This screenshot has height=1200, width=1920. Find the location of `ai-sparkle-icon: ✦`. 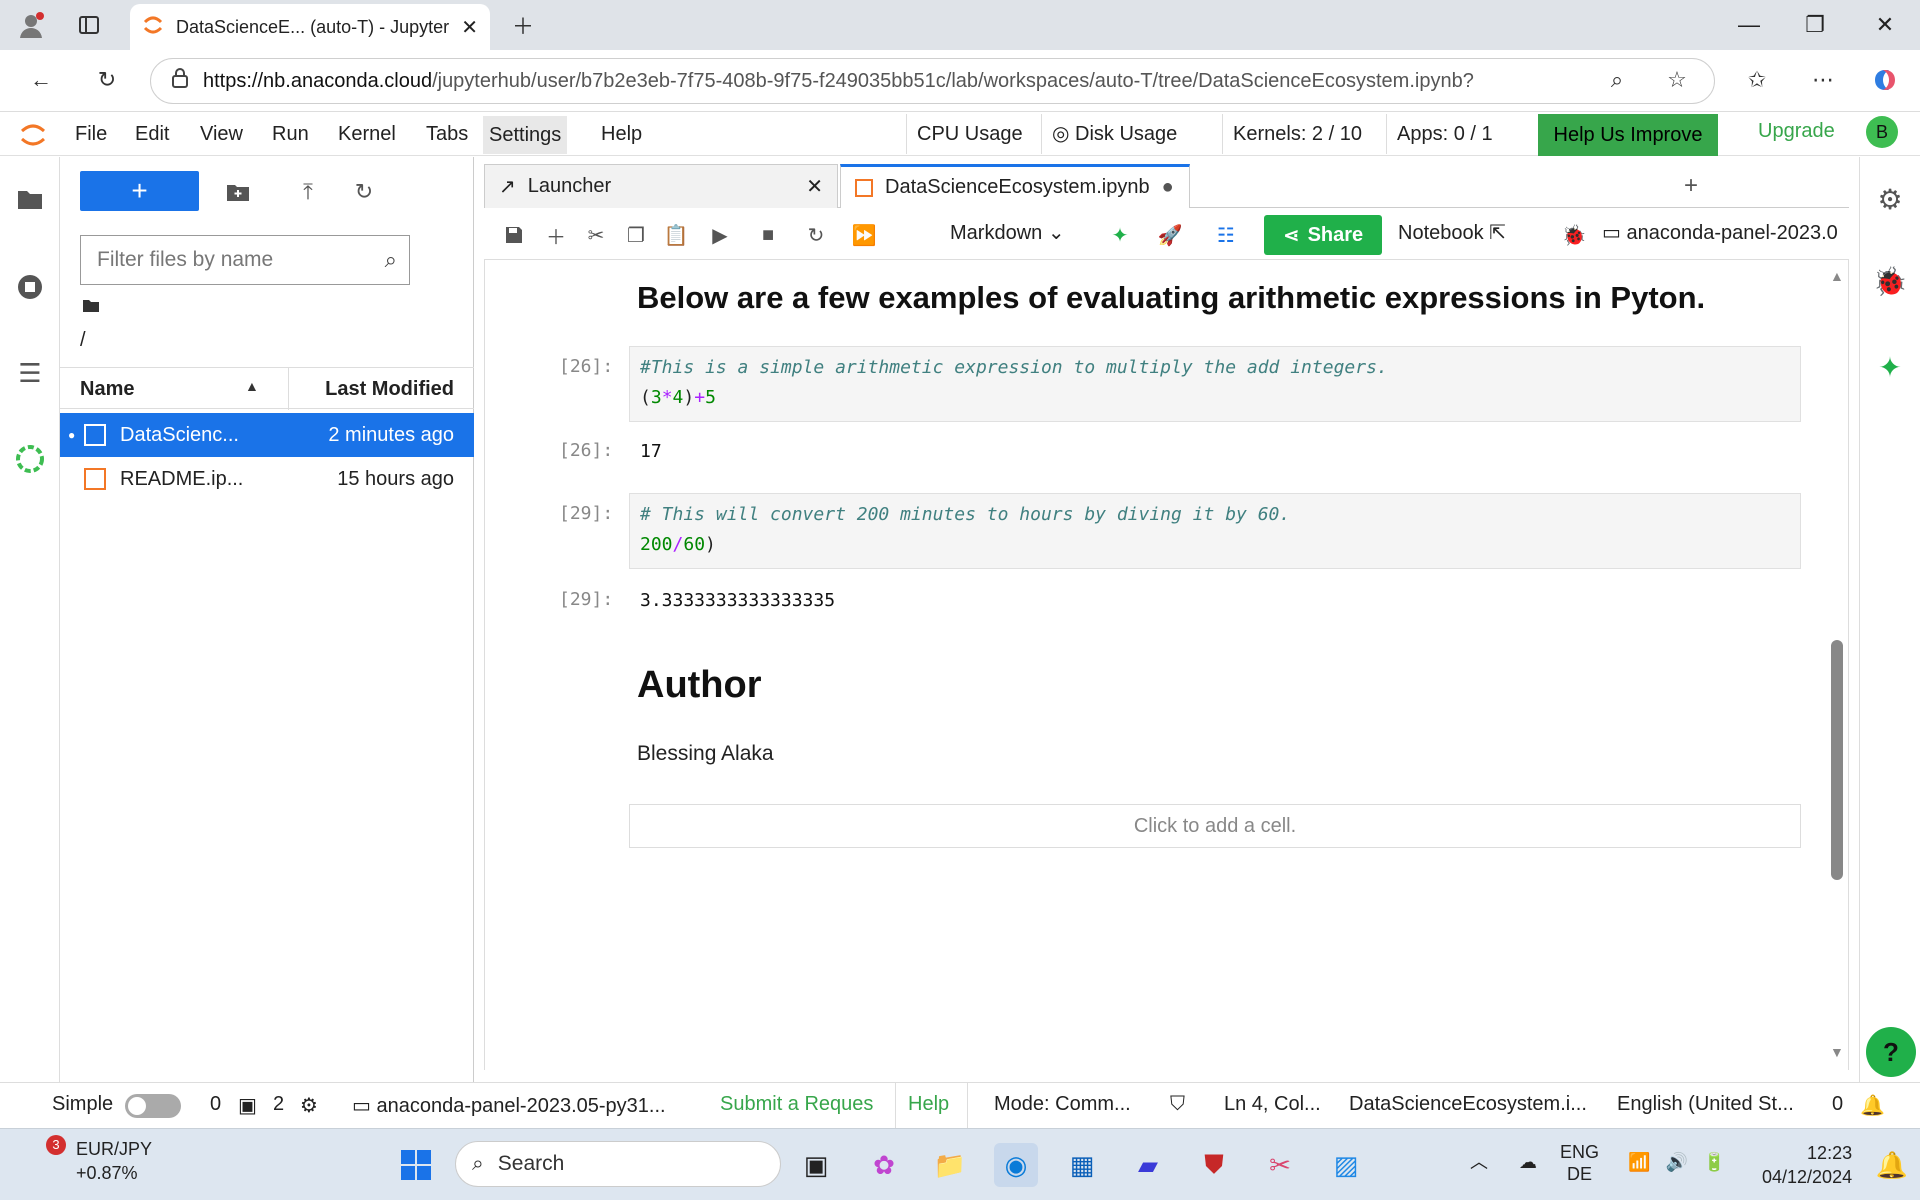

ai-sparkle-icon: ✦ is located at coordinates (1120, 235).